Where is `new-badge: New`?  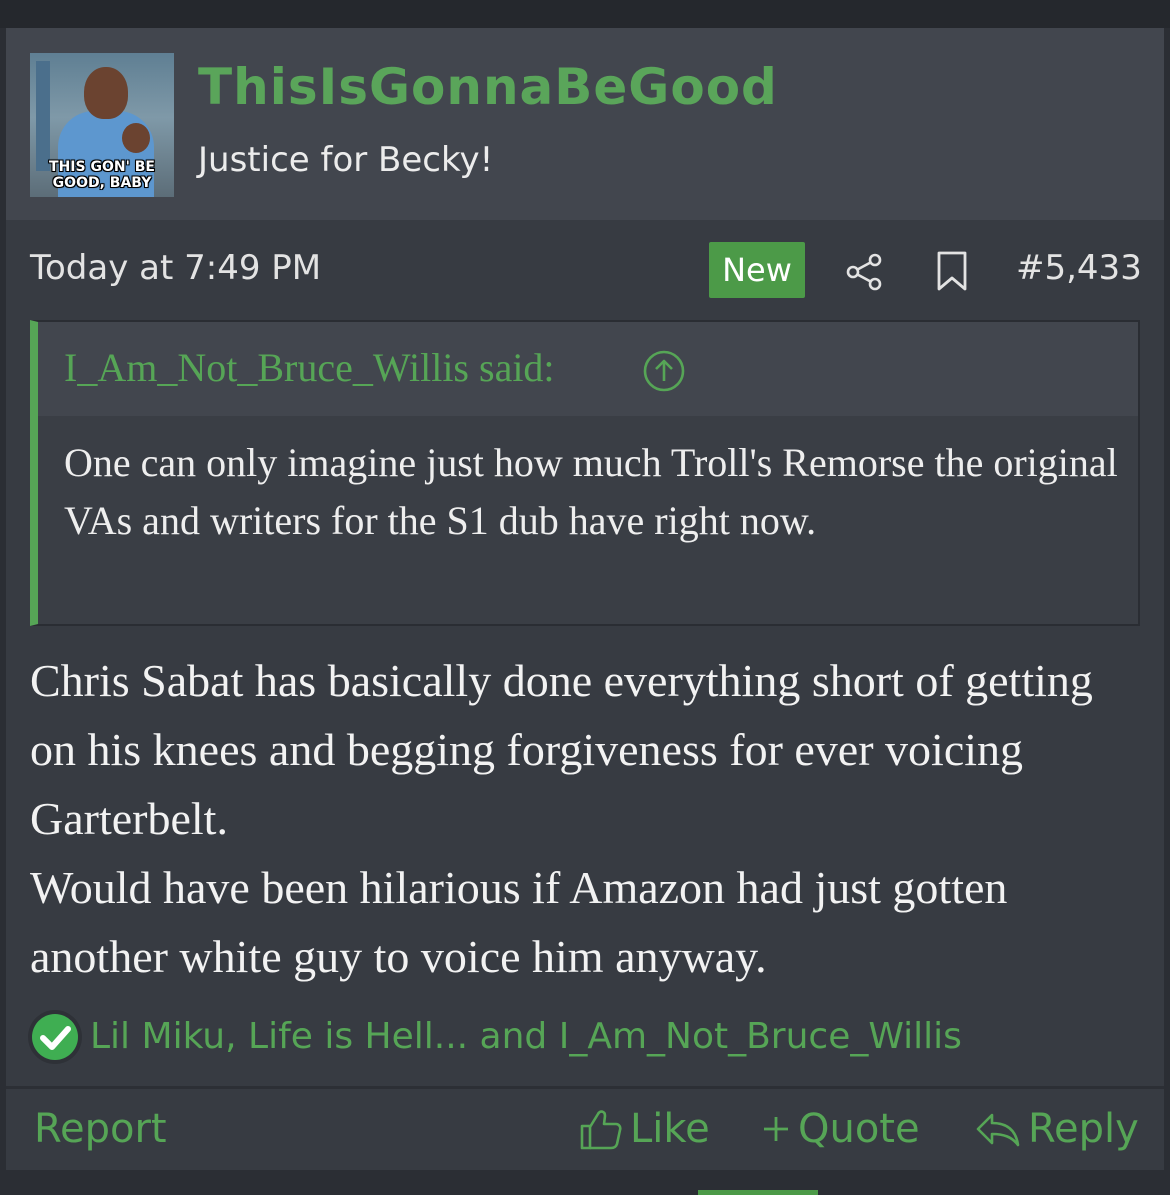
new-badge: New is located at coordinates (757, 270).